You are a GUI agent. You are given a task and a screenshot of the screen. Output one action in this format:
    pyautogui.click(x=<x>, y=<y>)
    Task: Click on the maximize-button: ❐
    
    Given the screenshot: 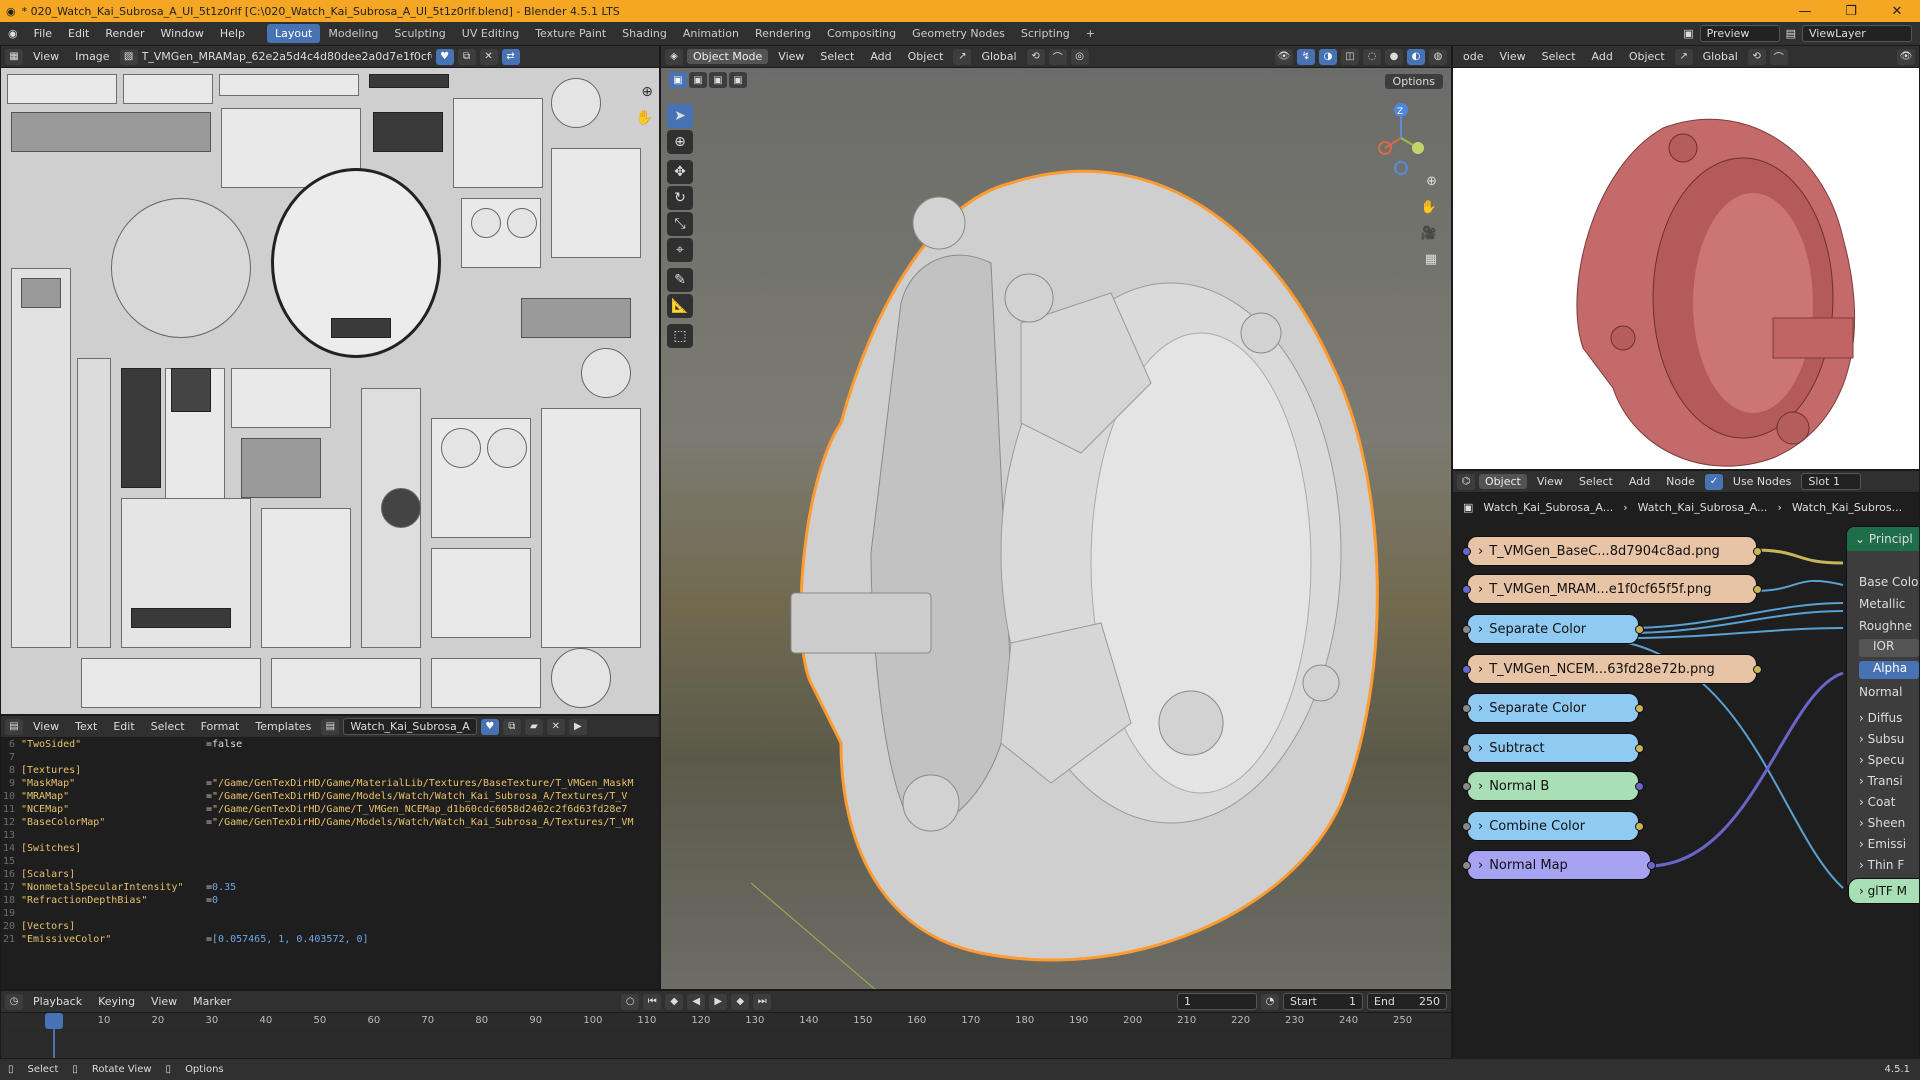 What is the action you would take?
    pyautogui.click(x=1851, y=11)
    